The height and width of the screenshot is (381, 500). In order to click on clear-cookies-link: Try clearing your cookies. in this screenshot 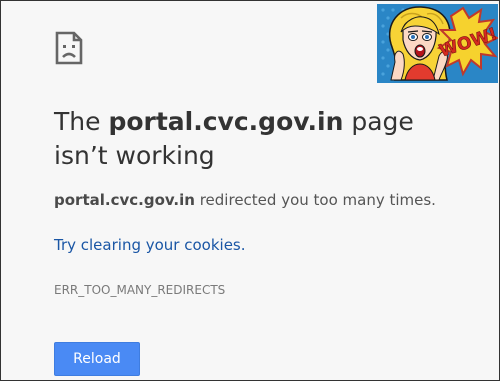, I will do `click(150, 245)`.